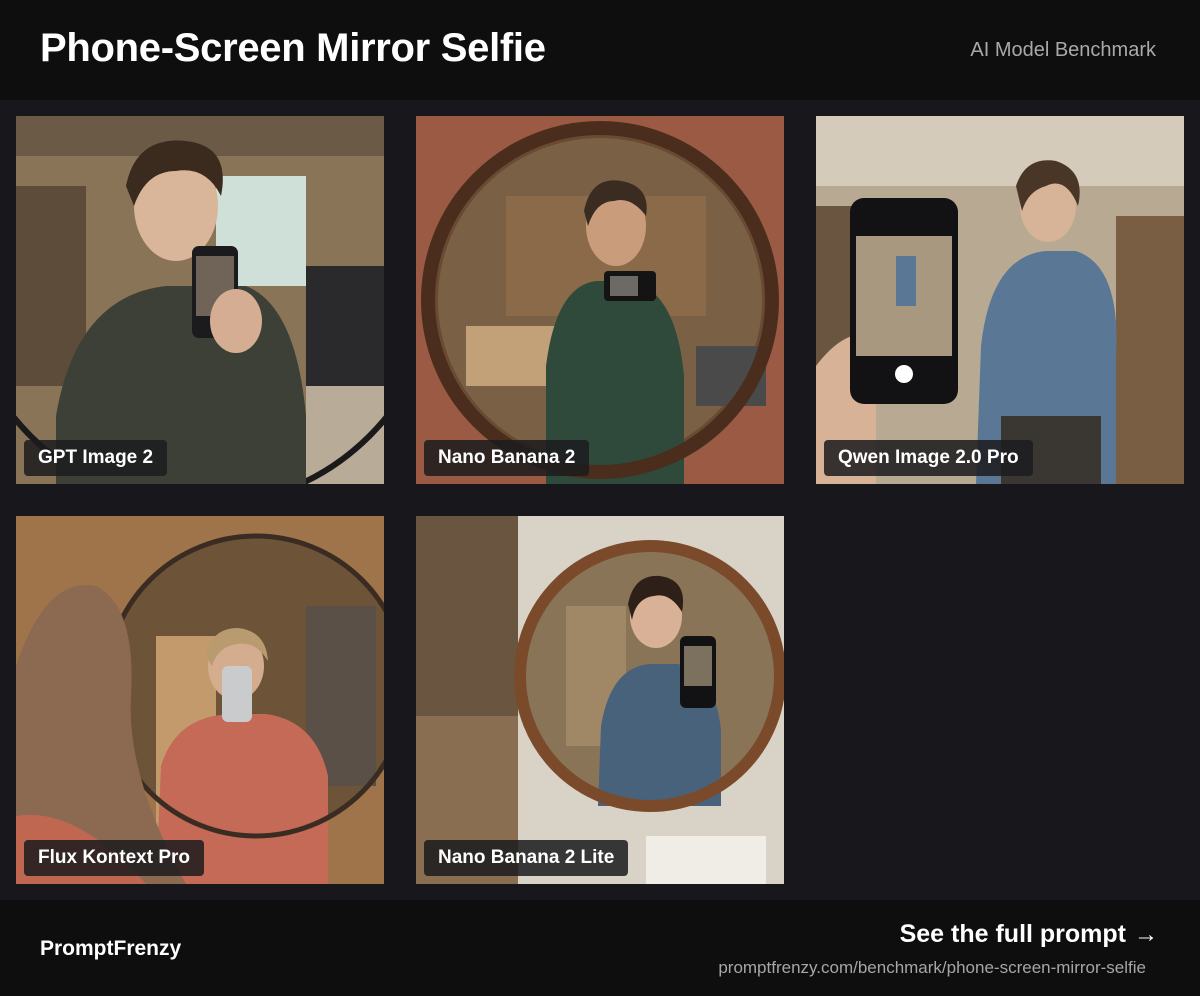 The width and height of the screenshot is (1200, 996). Describe the element at coordinates (1063, 50) in the screenshot. I see `page-subtitle: AI Model Benchmark` at that location.